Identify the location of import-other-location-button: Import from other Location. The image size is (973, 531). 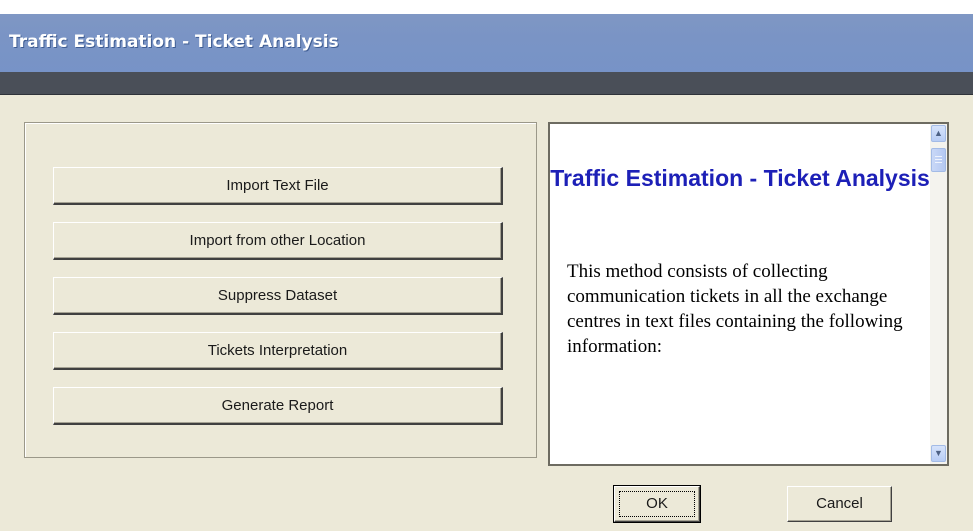
(278, 241).